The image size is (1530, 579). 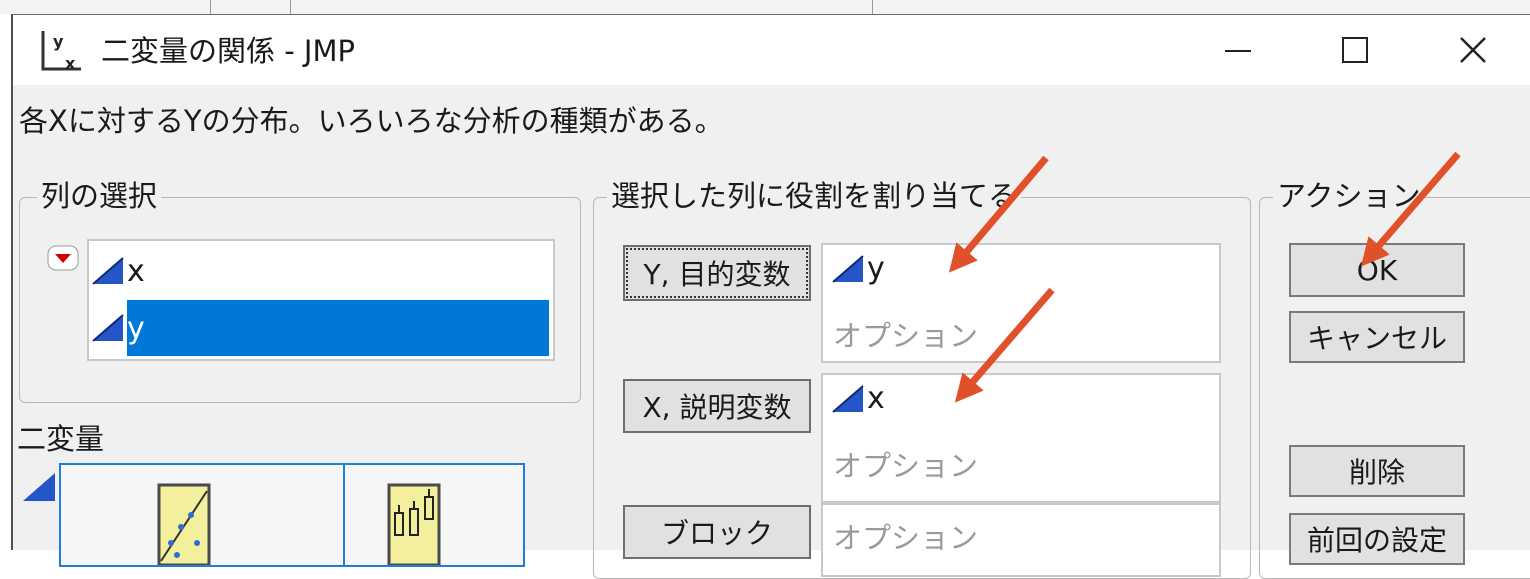 I want to click on bivariate-label: 二変量, so click(x=61, y=439).